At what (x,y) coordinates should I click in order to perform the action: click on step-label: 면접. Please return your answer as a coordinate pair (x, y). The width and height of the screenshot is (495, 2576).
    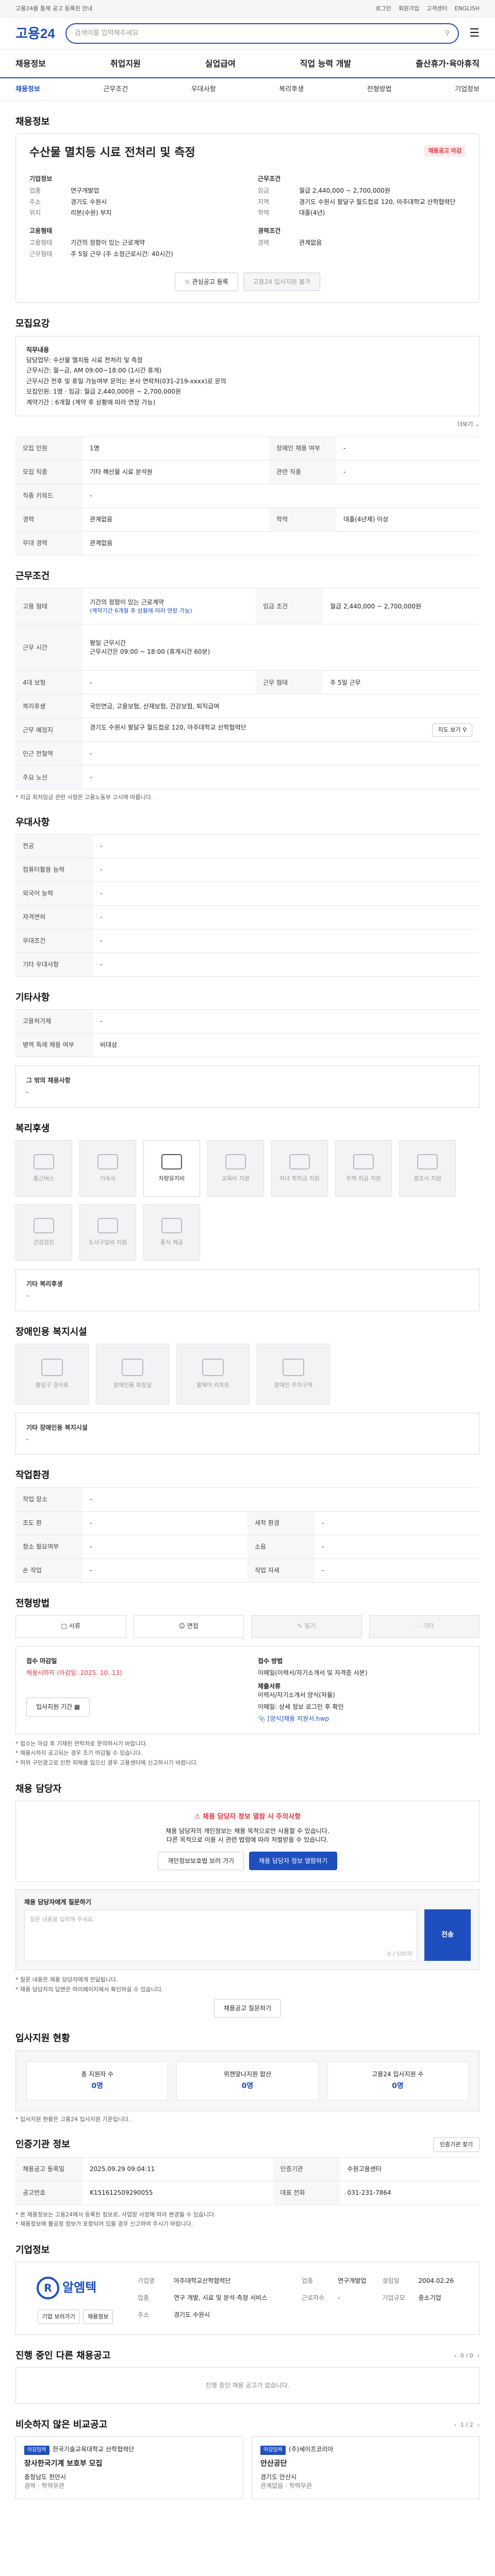
    Looking at the image, I should click on (193, 1626).